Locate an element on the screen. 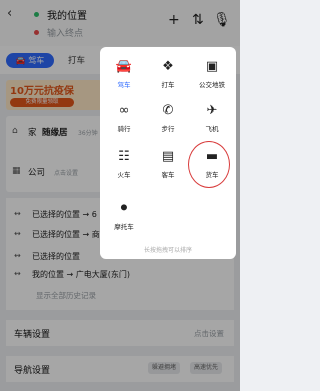 This screenshot has height=391, width=320. option-plane: ✈ 飞机 is located at coordinates (212, 119).